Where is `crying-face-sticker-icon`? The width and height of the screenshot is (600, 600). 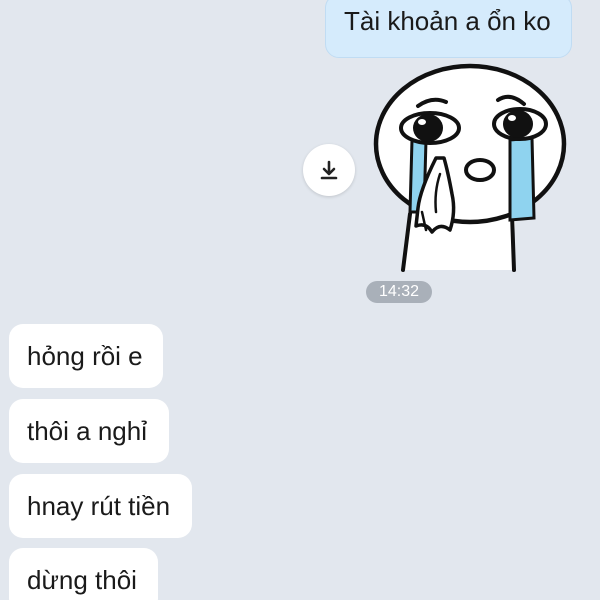
crying-face-sticker-icon is located at coordinates (470, 169).